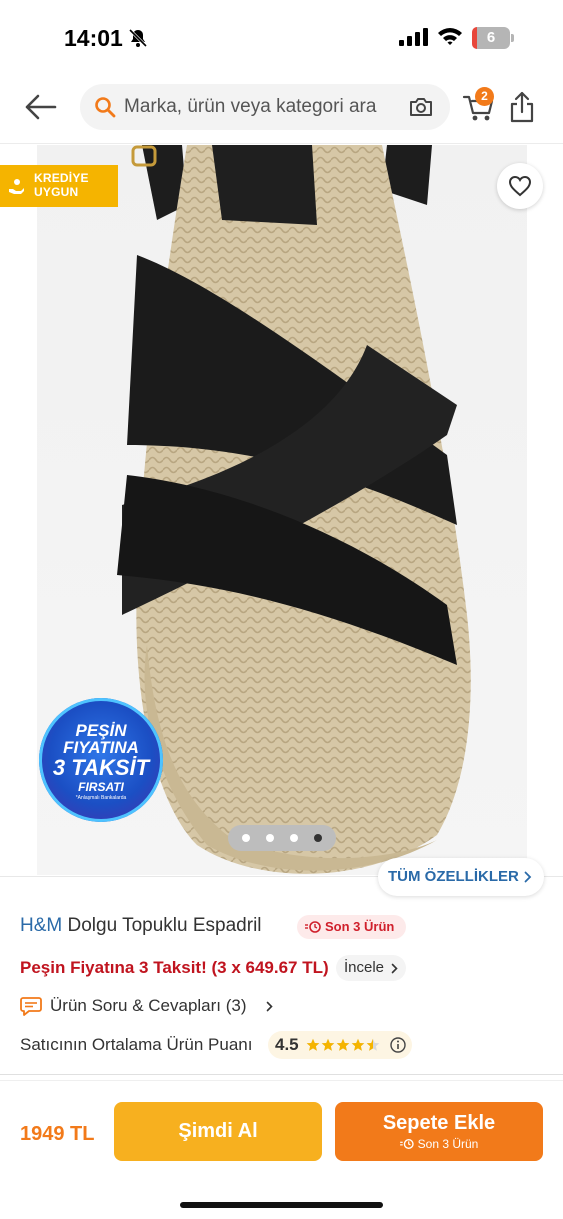 The height and width of the screenshot is (1219, 563). I want to click on kredi-uygun-badge: KREDİYE UYGUN, so click(59, 186).